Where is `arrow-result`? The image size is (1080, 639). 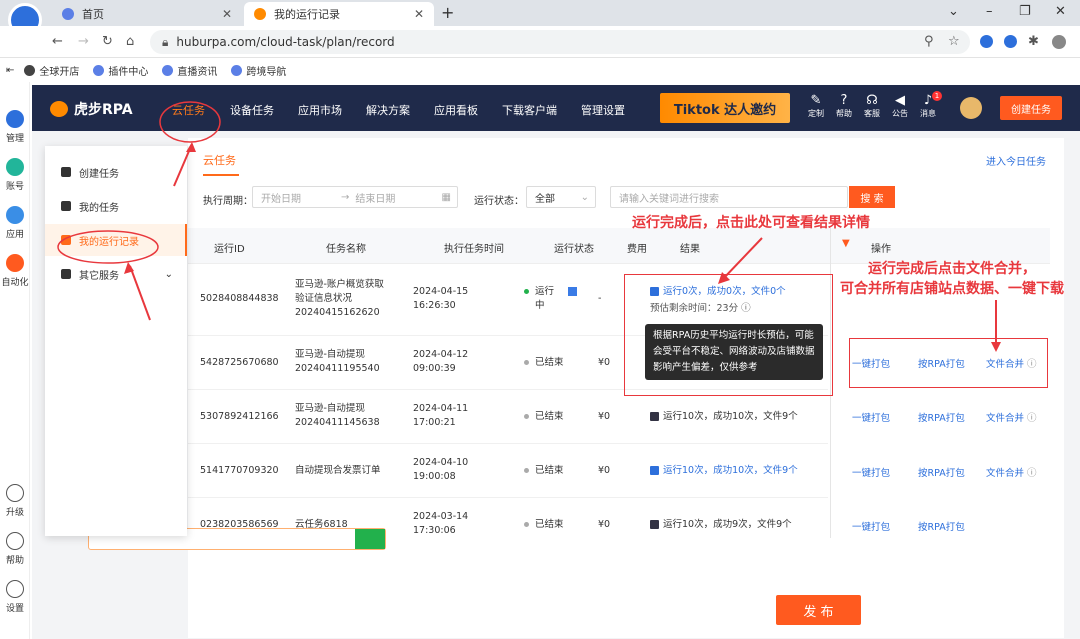
arrow-result is located at coordinates (742, 259).